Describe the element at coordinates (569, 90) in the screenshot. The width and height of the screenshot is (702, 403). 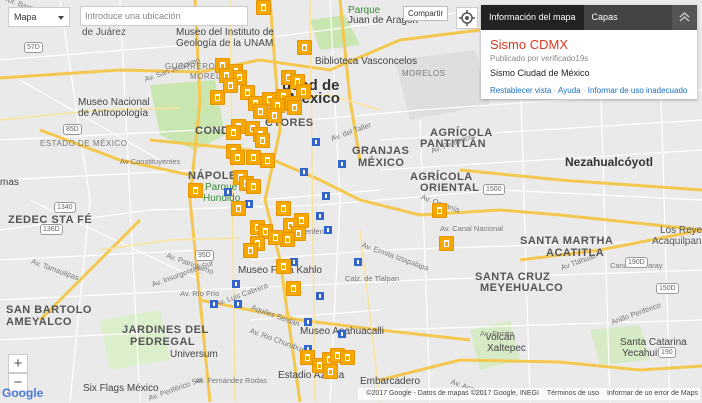
I see `help-link: Ayuda` at that location.